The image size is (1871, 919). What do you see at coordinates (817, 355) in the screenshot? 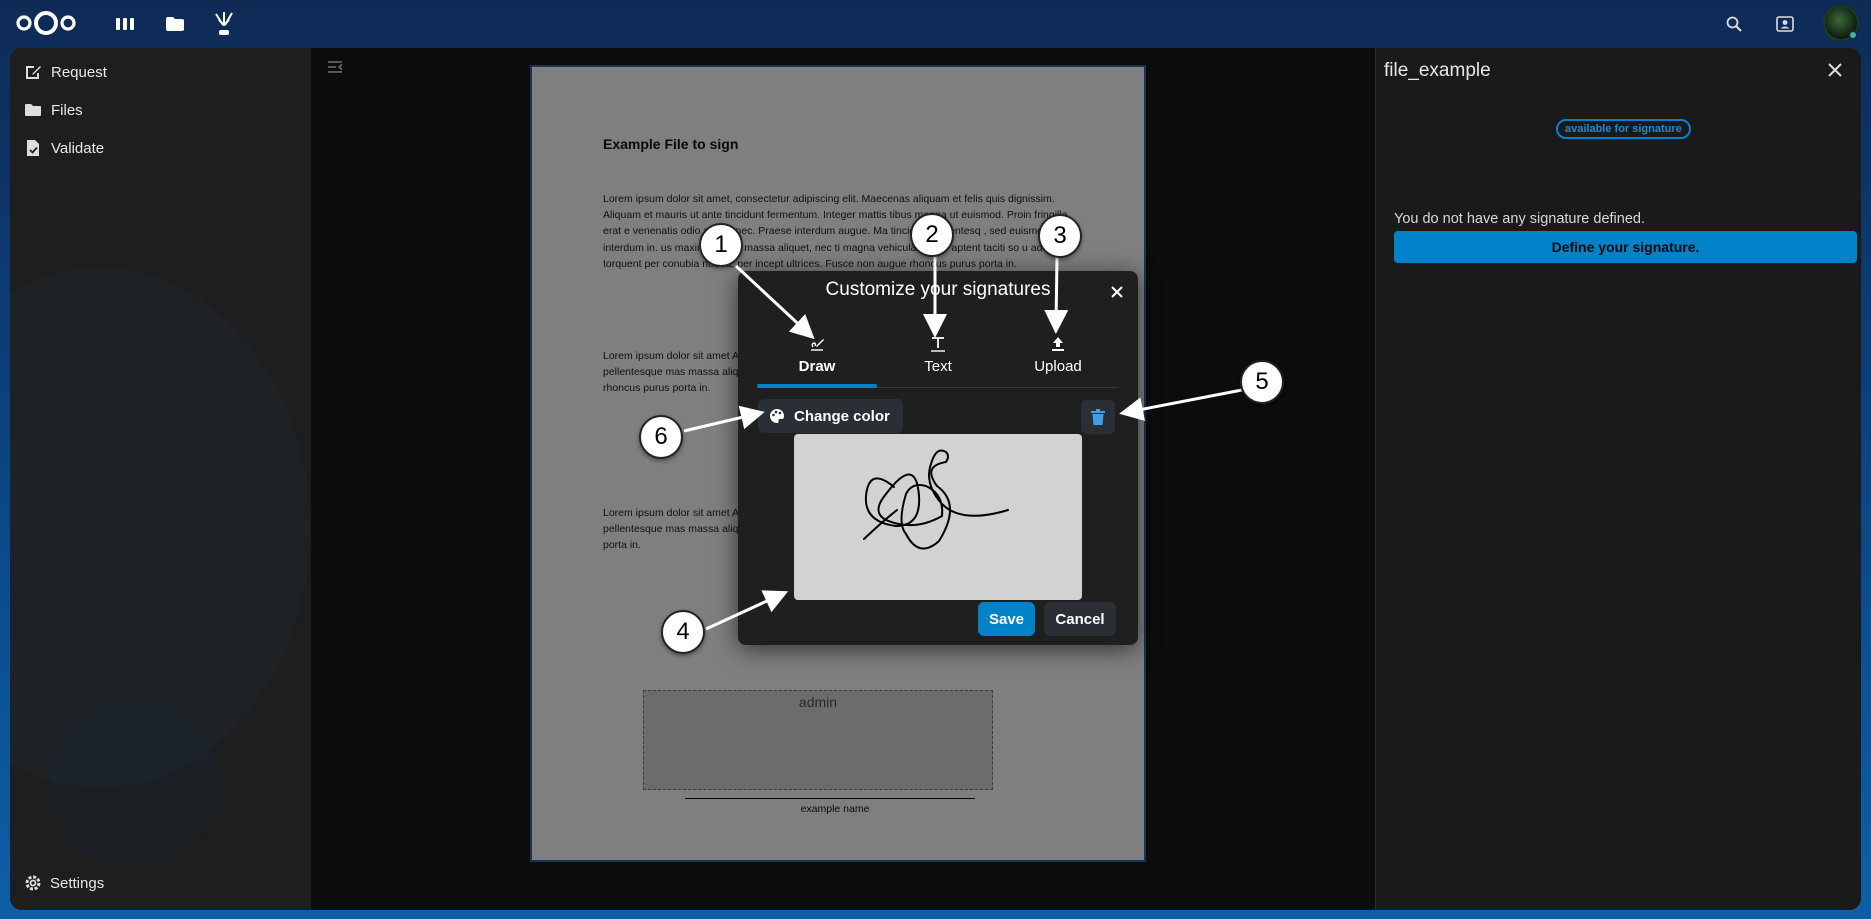
I see `tab-draw: Draw` at bounding box center [817, 355].